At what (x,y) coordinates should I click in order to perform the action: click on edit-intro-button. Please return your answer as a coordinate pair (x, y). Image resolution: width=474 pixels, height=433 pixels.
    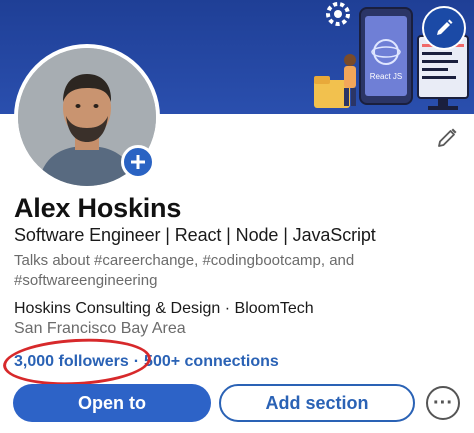
    Looking at the image, I should click on (447, 138).